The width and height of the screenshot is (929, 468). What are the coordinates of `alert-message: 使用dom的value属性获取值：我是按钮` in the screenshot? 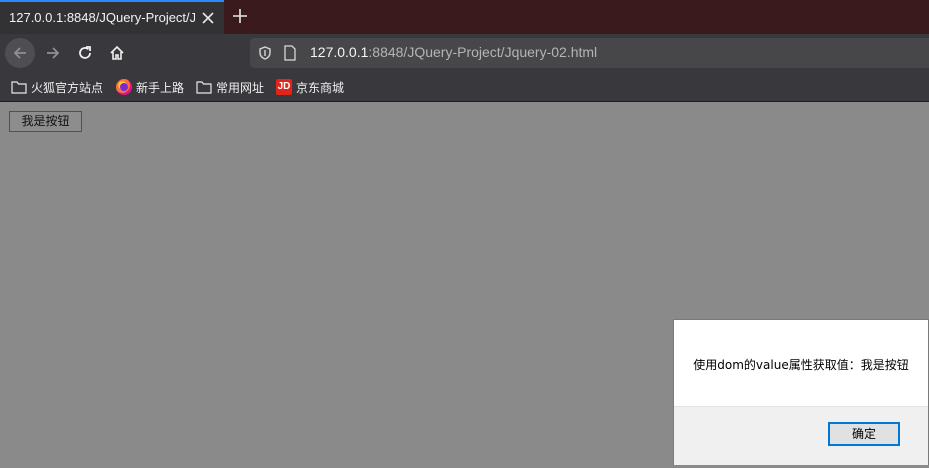 It's located at (801, 365).